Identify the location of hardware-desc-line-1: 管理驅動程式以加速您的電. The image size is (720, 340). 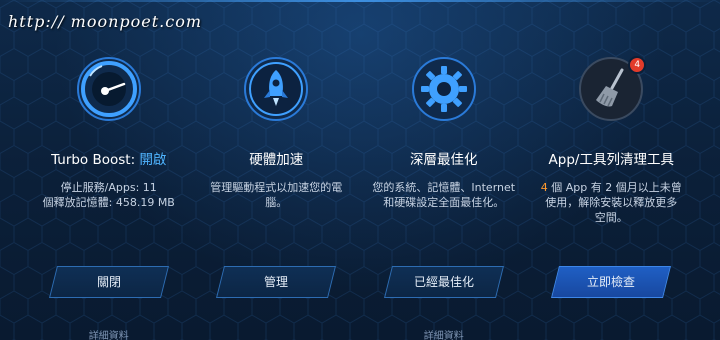
(276, 187).